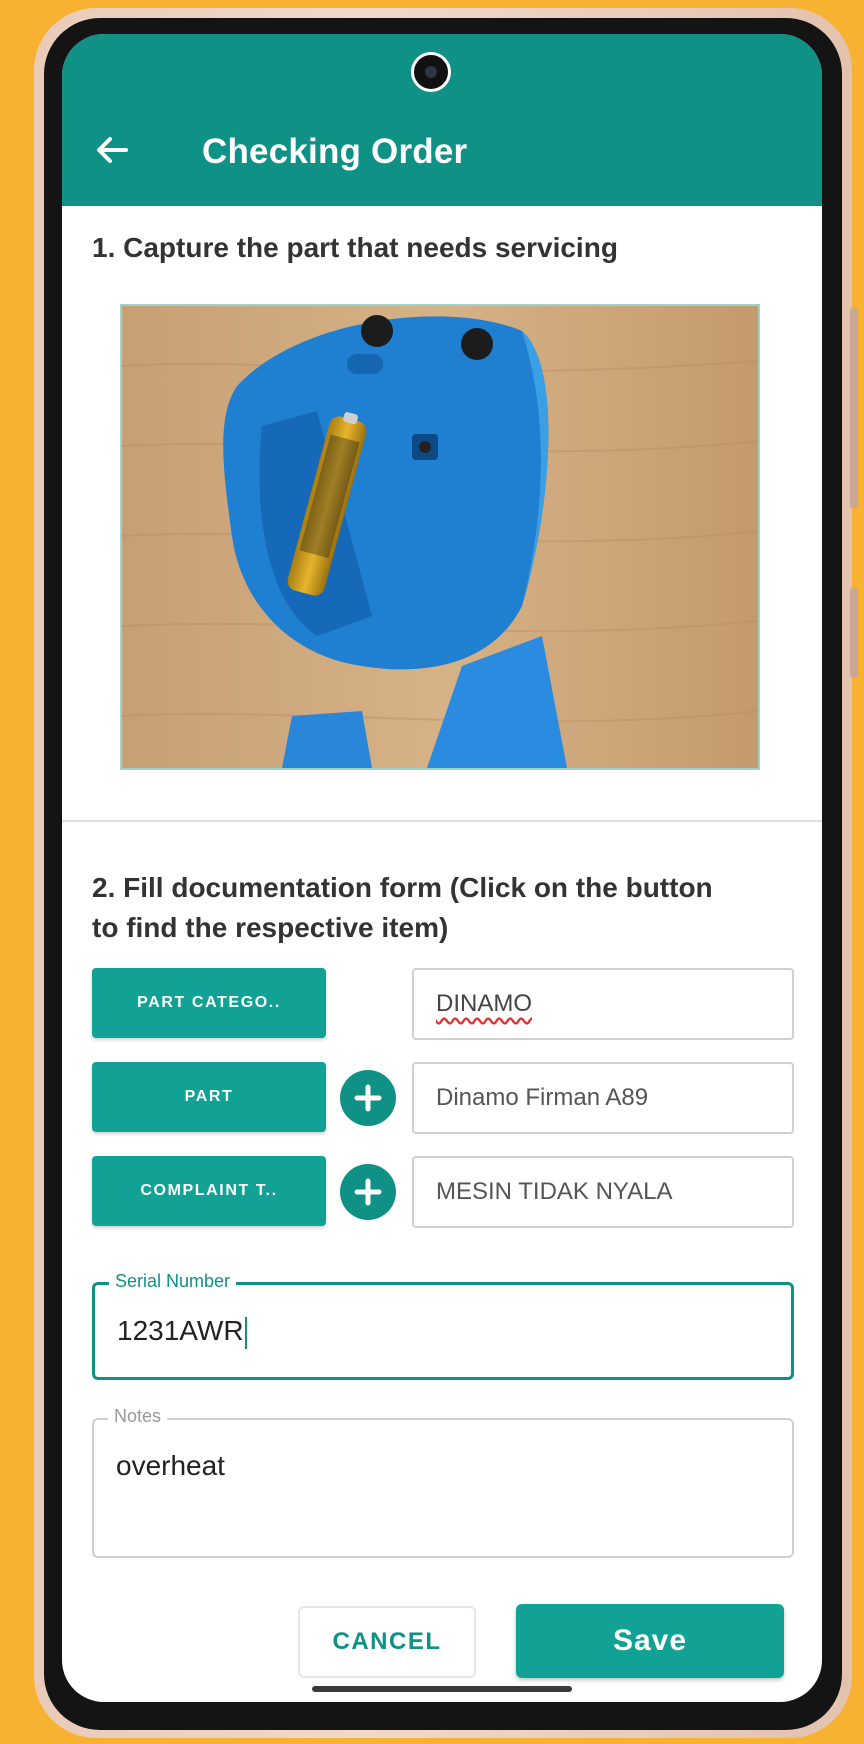 Image resolution: width=864 pixels, height=1744 pixels. Describe the element at coordinates (442, 120) in the screenshot. I see `app-bar: Checking Order` at that location.